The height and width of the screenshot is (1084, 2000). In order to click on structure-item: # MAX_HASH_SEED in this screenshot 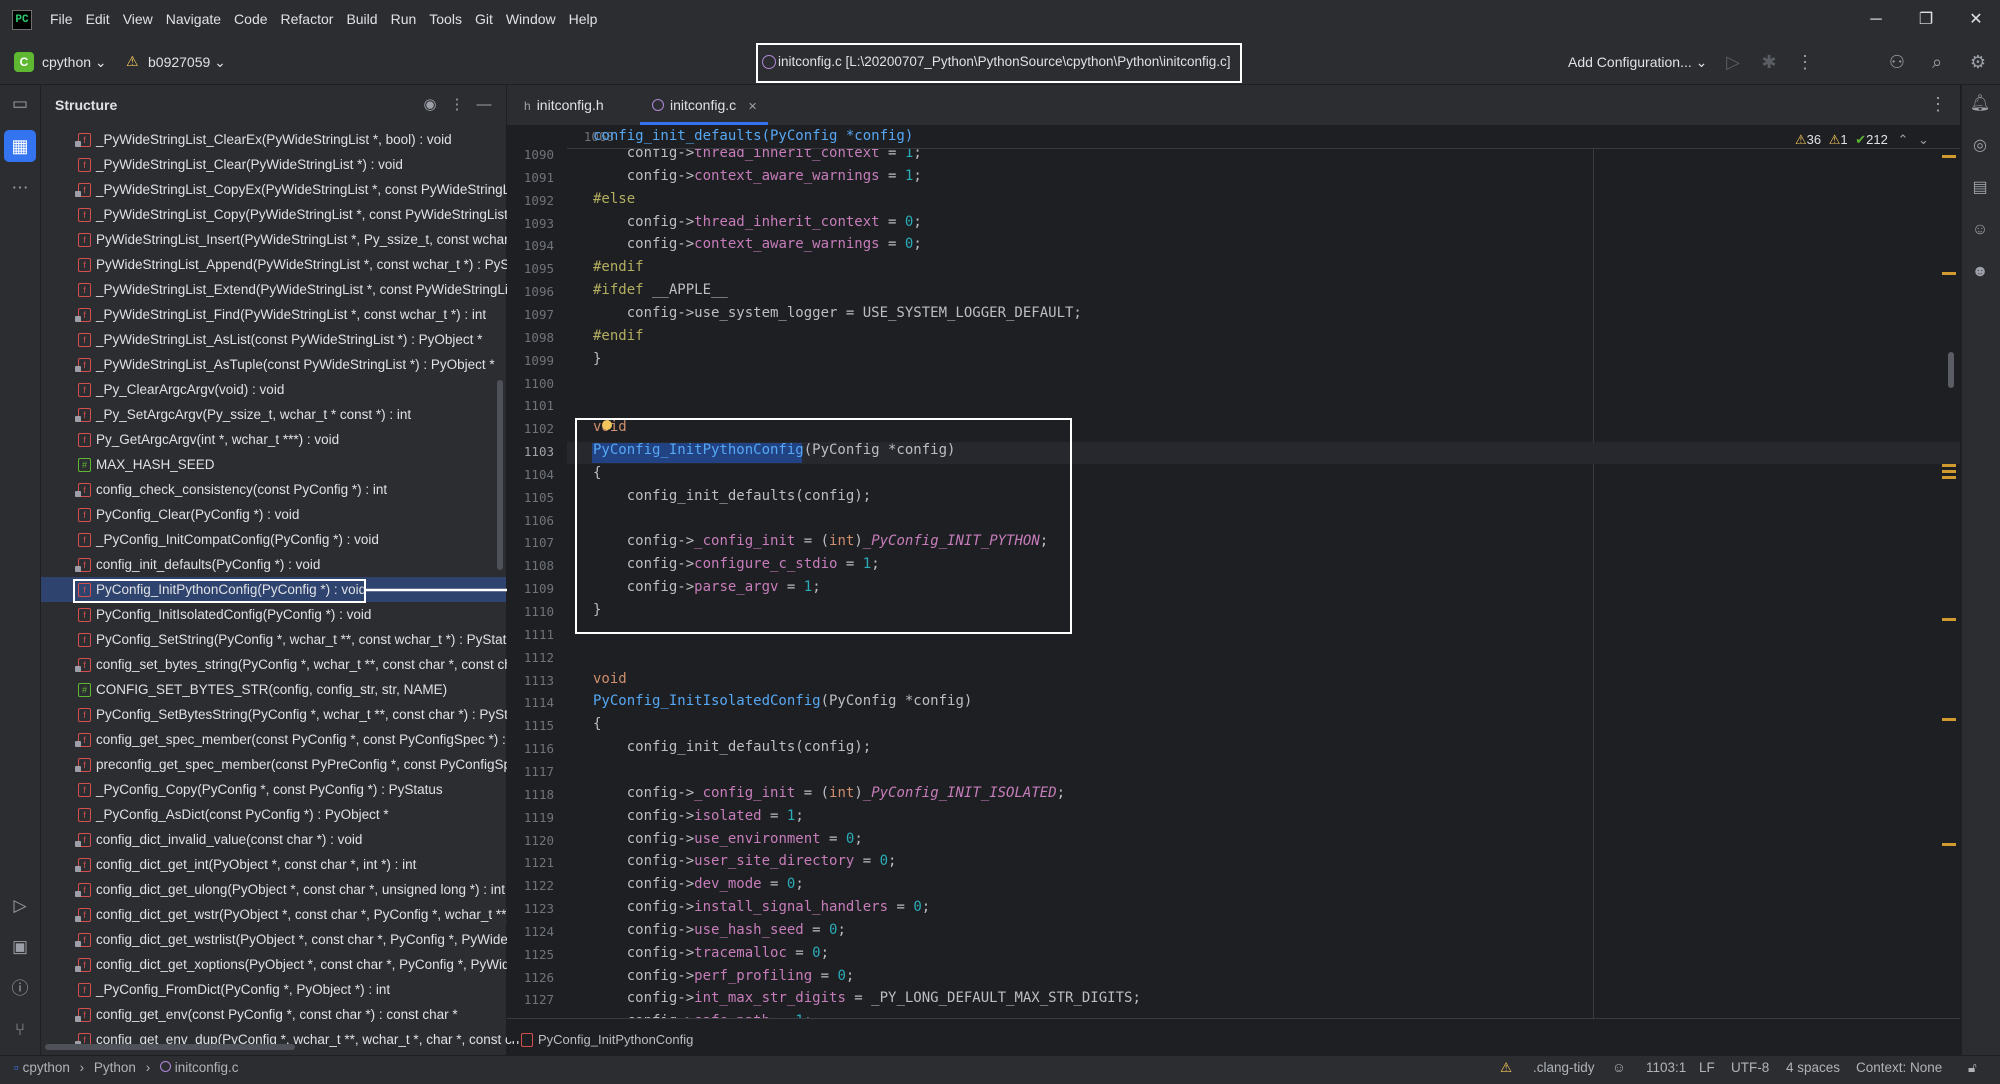, I will do `click(273, 464)`.